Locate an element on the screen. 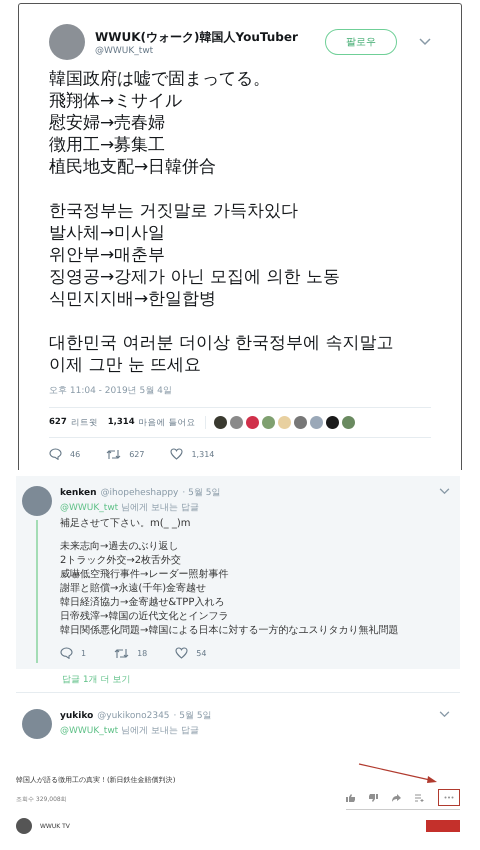  tweet-text: 韓国政府は嘘で固まってる。 is located at coordinates (160, 79).